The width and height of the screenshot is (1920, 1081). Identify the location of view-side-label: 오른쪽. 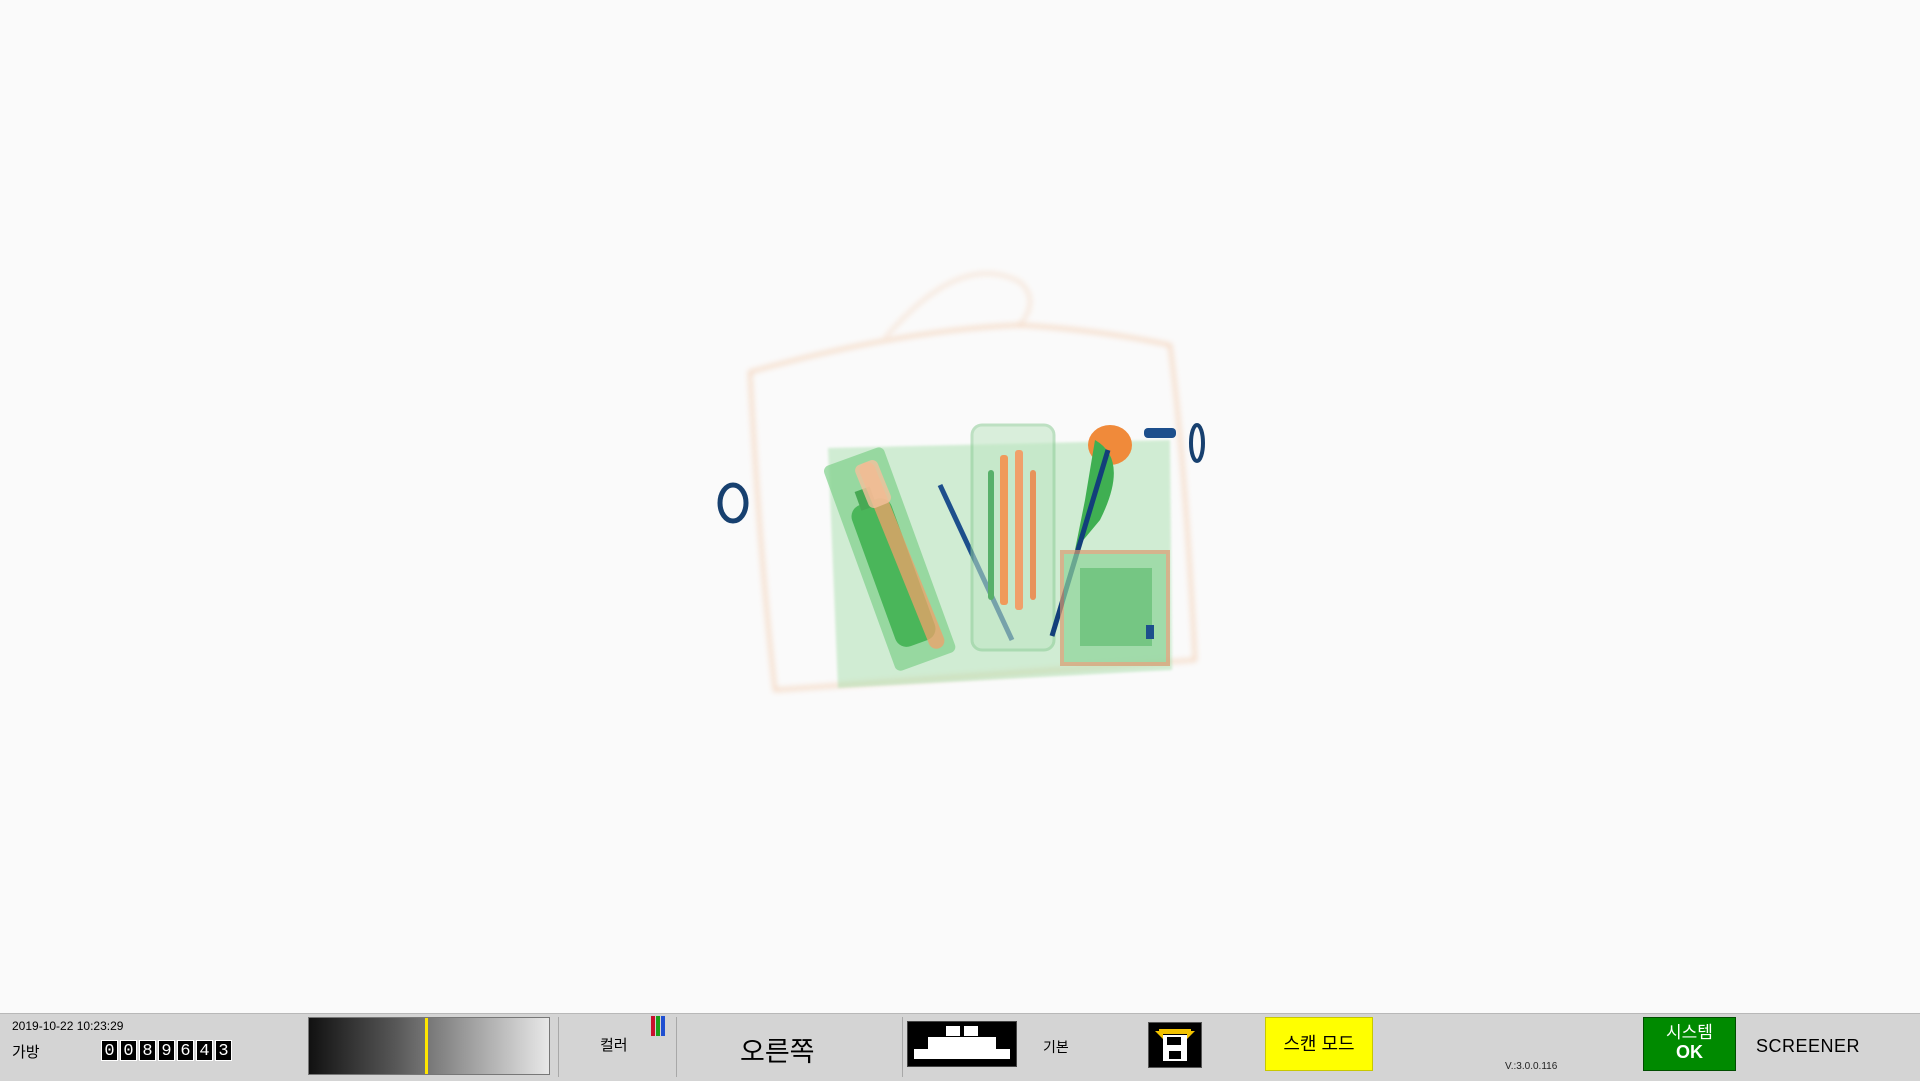
(777, 1049).